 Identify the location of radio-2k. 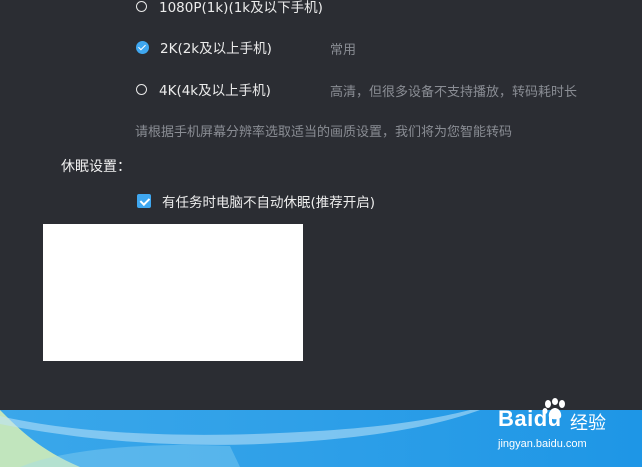
(142, 47).